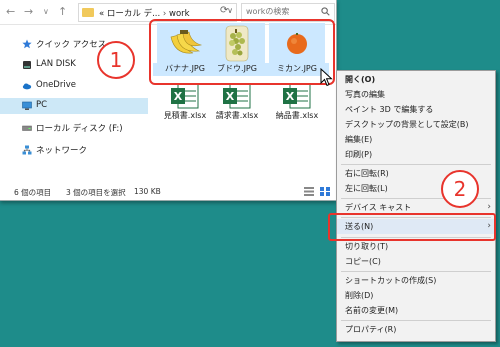 The image size is (500, 347). What do you see at coordinates (237, 115) in the screenshot?
I see `file-name: 請求書.xlsx` at bounding box center [237, 115].